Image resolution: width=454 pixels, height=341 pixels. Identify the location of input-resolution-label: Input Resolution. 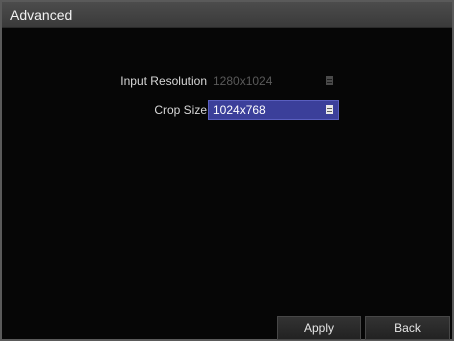
(163, 81).